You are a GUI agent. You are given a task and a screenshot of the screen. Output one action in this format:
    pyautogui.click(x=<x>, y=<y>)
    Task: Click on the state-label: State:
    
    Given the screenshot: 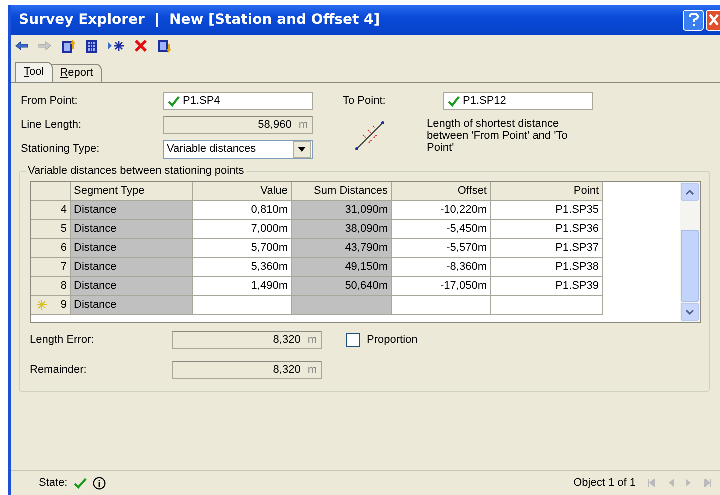 What is the action you would take?
    pyautogui.click(x=53, y=483)
    